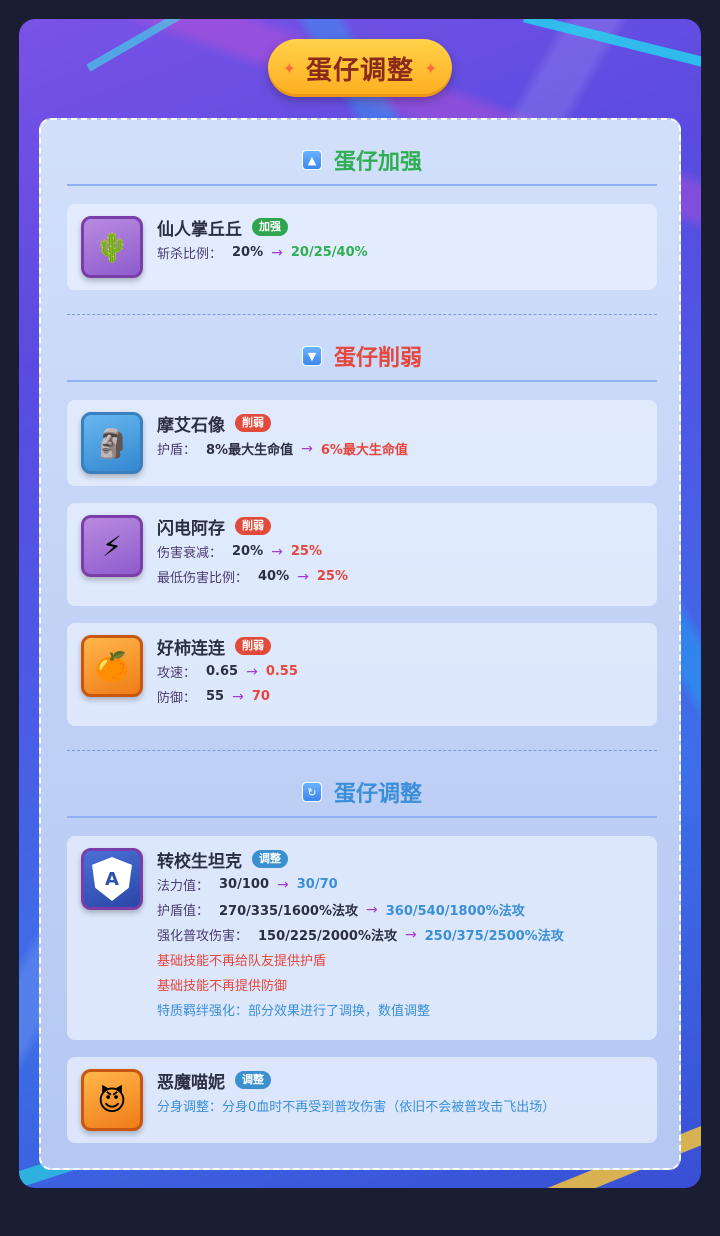  I want to click on stat-new-value: 250/375/2500%法攻, so click(494, 936).